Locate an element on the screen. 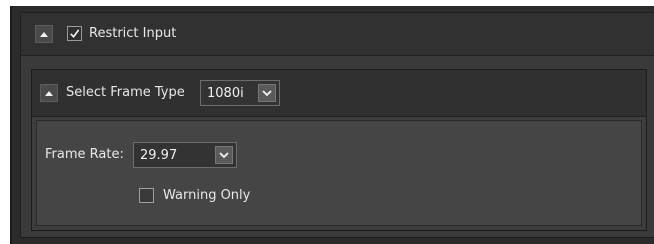 This screenshot has width=654, height=244. frame-type-value: 1080i is located at coordinates (225, 93).